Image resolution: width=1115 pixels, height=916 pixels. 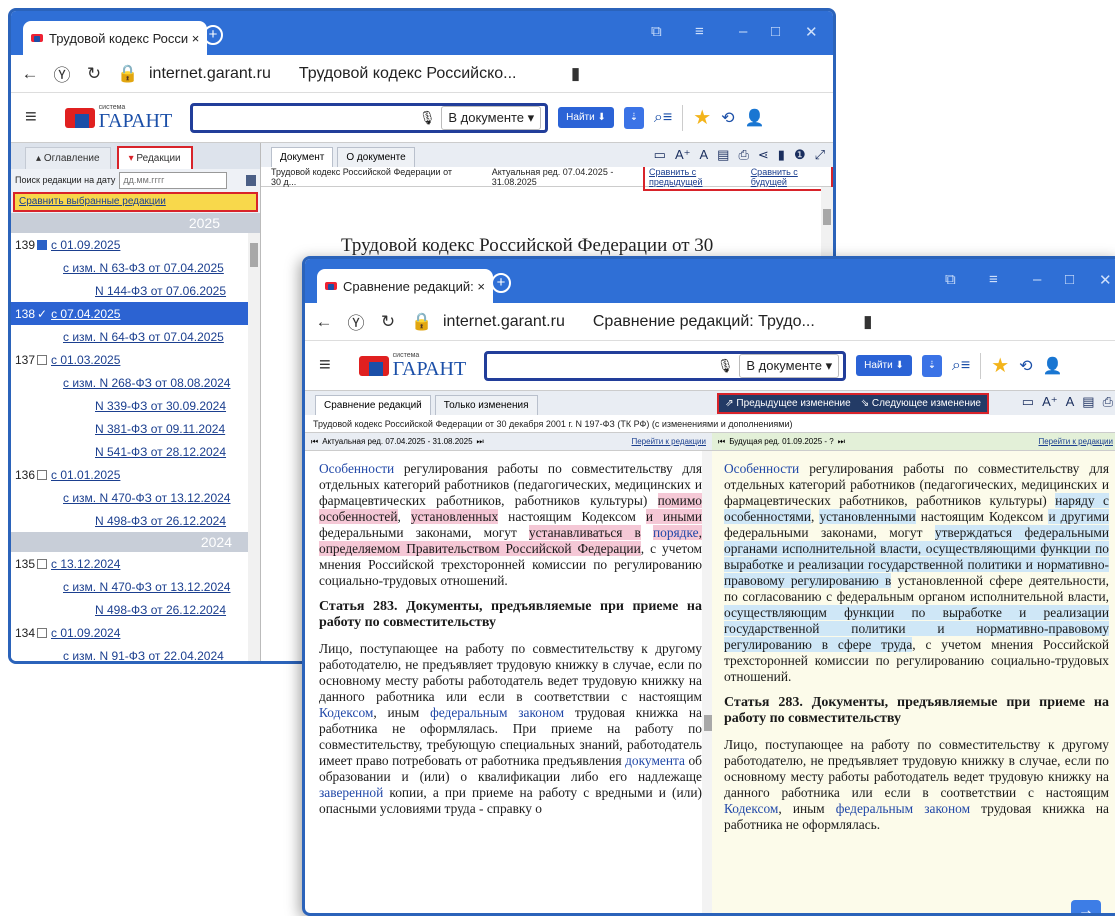 What do you see at coordinates (480, 442) in the screenshot?
I see `next-icon: ⏭` at bounding box center [480, 442].